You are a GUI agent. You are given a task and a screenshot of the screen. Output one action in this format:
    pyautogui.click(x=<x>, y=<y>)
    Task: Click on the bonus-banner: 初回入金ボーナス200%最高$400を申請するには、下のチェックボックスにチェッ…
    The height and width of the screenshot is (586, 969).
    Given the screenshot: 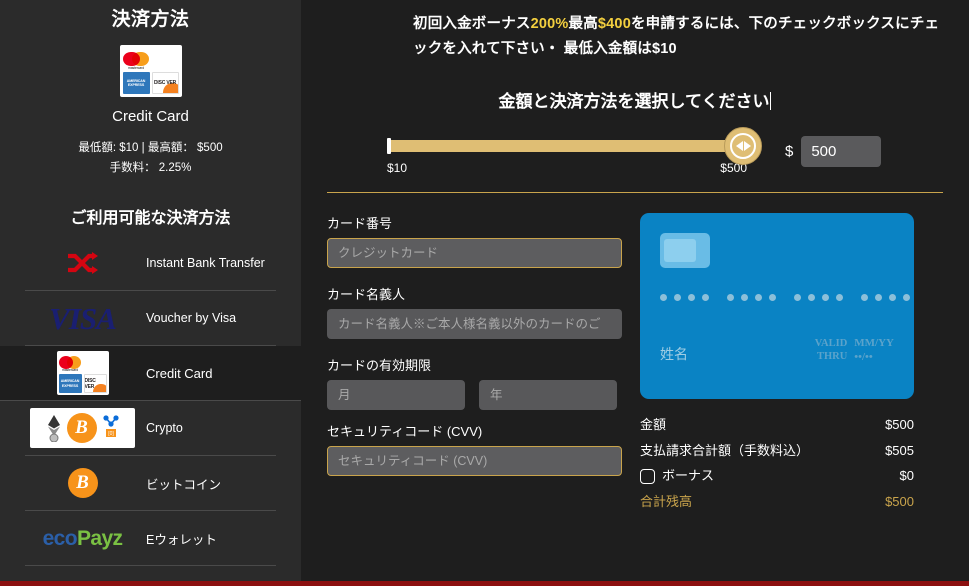 What is the action you would take?
    pyautogui.click(x=635, y=31)
    